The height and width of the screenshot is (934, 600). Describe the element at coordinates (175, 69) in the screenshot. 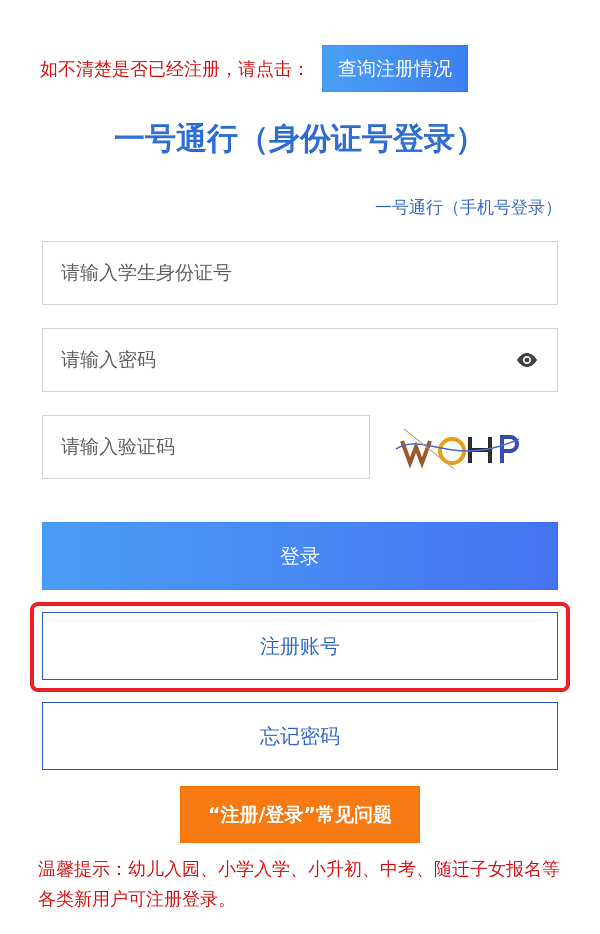

I see `notice-text: 如不清楚是否已经注册，请点击：` at that location.